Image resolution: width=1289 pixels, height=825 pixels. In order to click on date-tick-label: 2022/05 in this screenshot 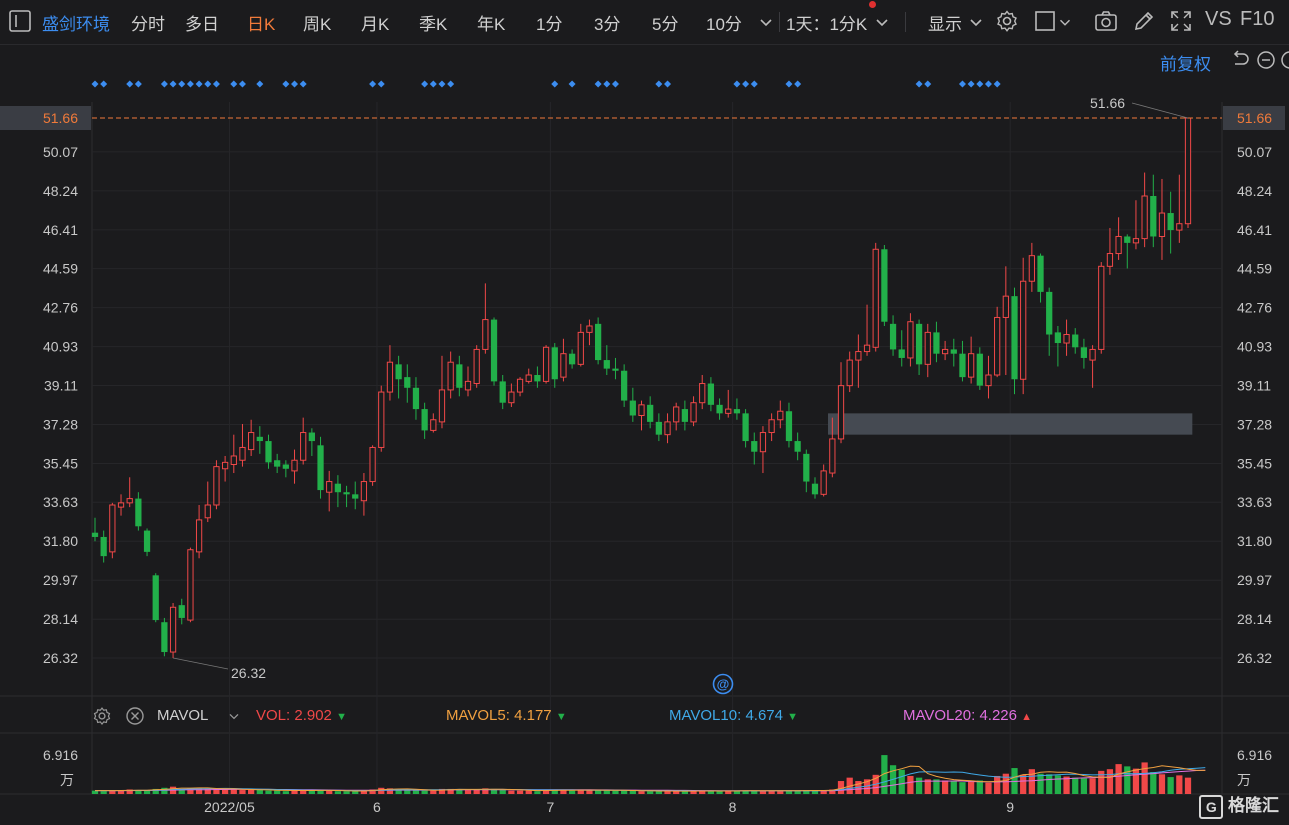, I will do `click(229, 807)`.